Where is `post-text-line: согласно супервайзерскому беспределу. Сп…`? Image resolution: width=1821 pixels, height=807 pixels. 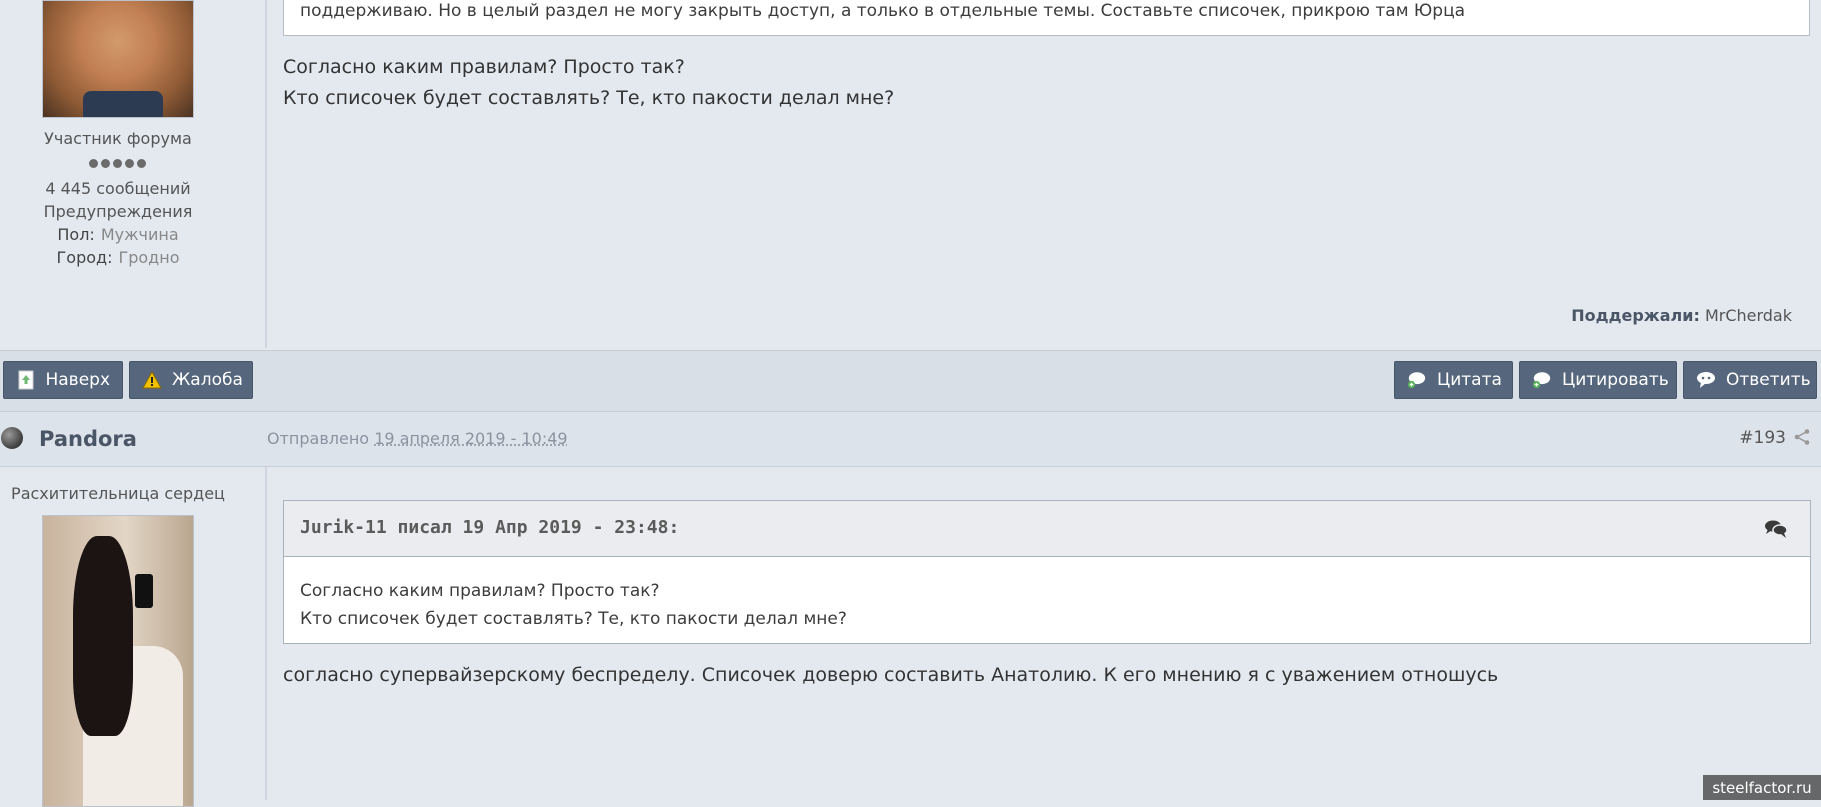 post-text-line: согласно супервайзерскому беспределу. Сп… is located at coordinates (891, 675).